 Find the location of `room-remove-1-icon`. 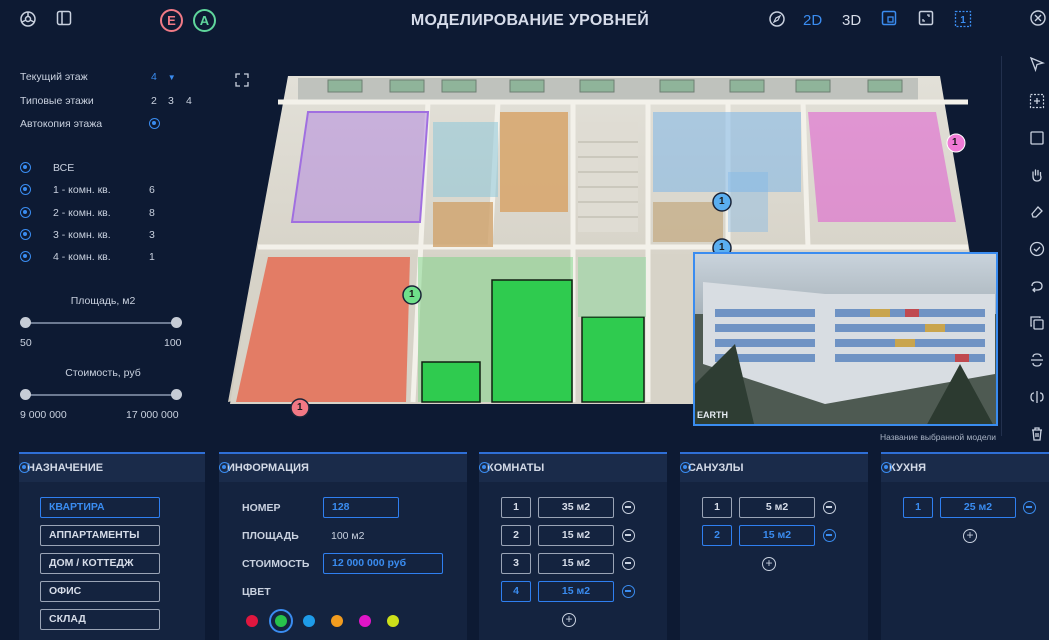

room-remove-1-icon is located at coordinates (628, 507).